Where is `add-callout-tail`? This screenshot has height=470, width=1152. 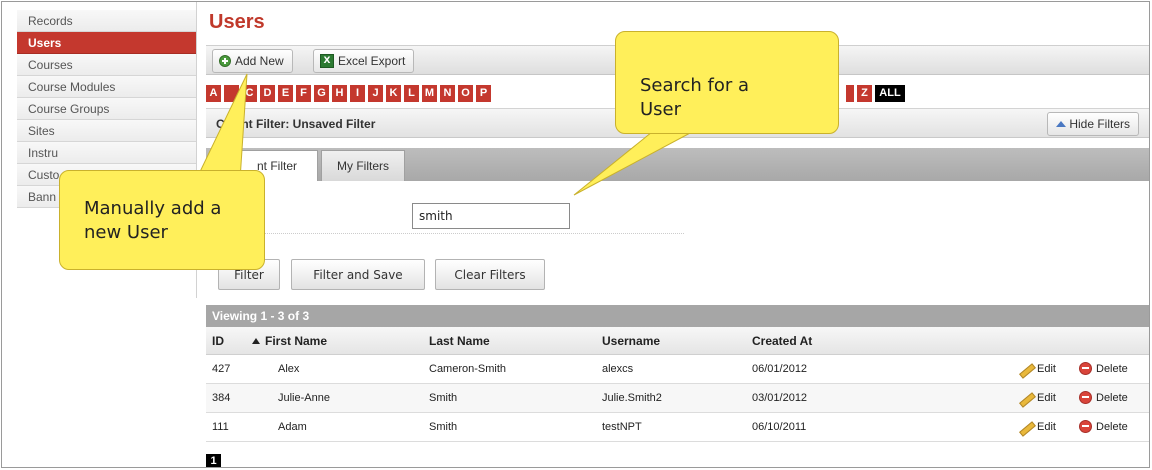 add-callout-tail is located at coordinates (222, 127).